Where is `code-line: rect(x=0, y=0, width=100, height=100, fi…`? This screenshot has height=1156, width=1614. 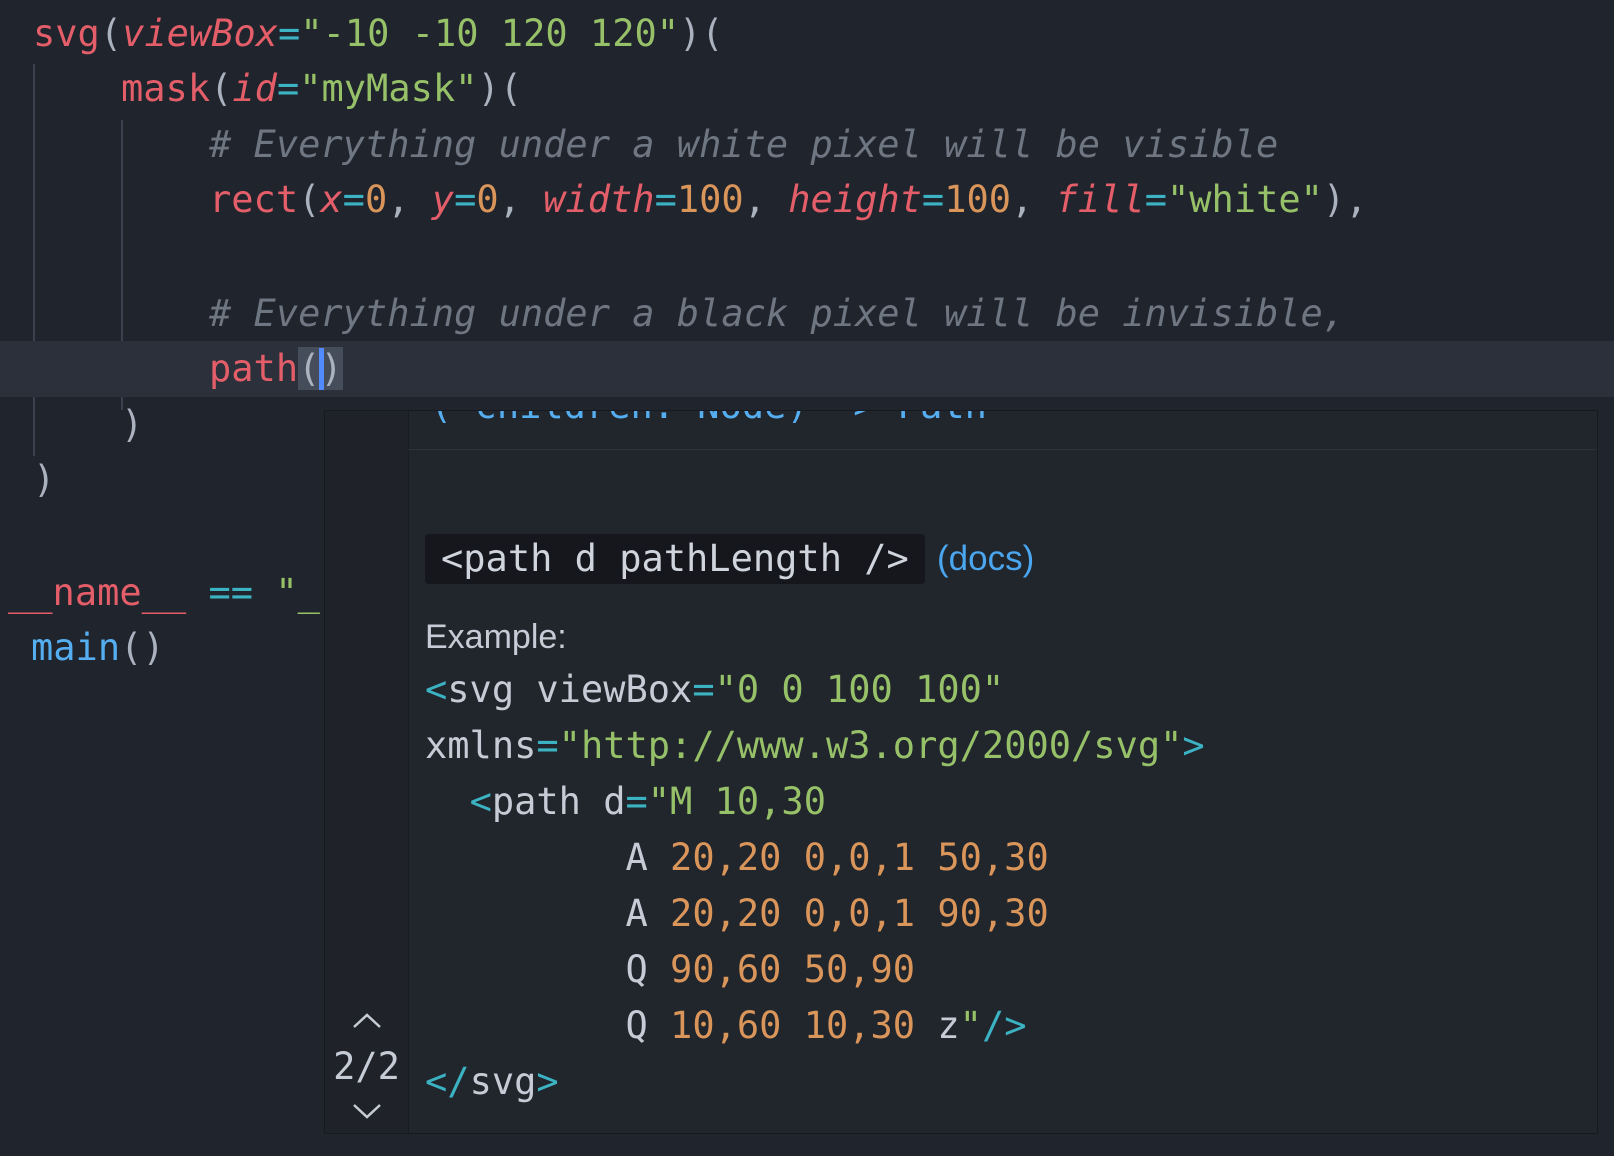 code-line: rect(x=0, y=0, width=100, height=100, fi… is located at coordinates (807, 200).